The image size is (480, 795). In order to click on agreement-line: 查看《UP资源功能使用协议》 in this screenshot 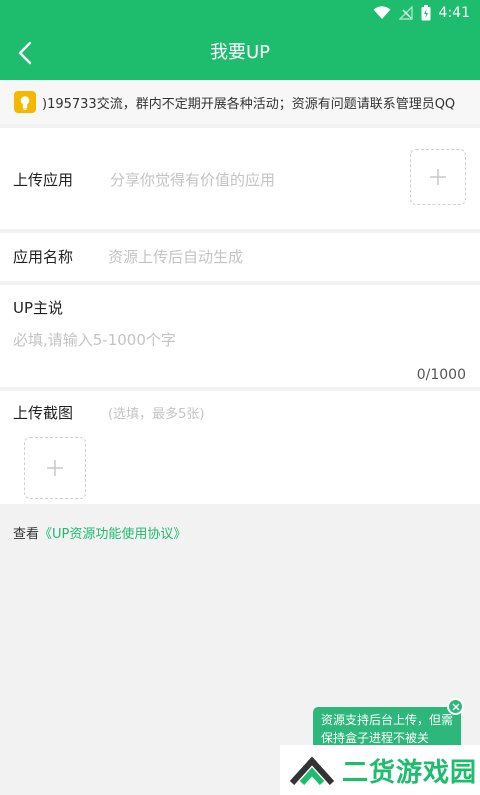, I will do `click(99, 532)`.